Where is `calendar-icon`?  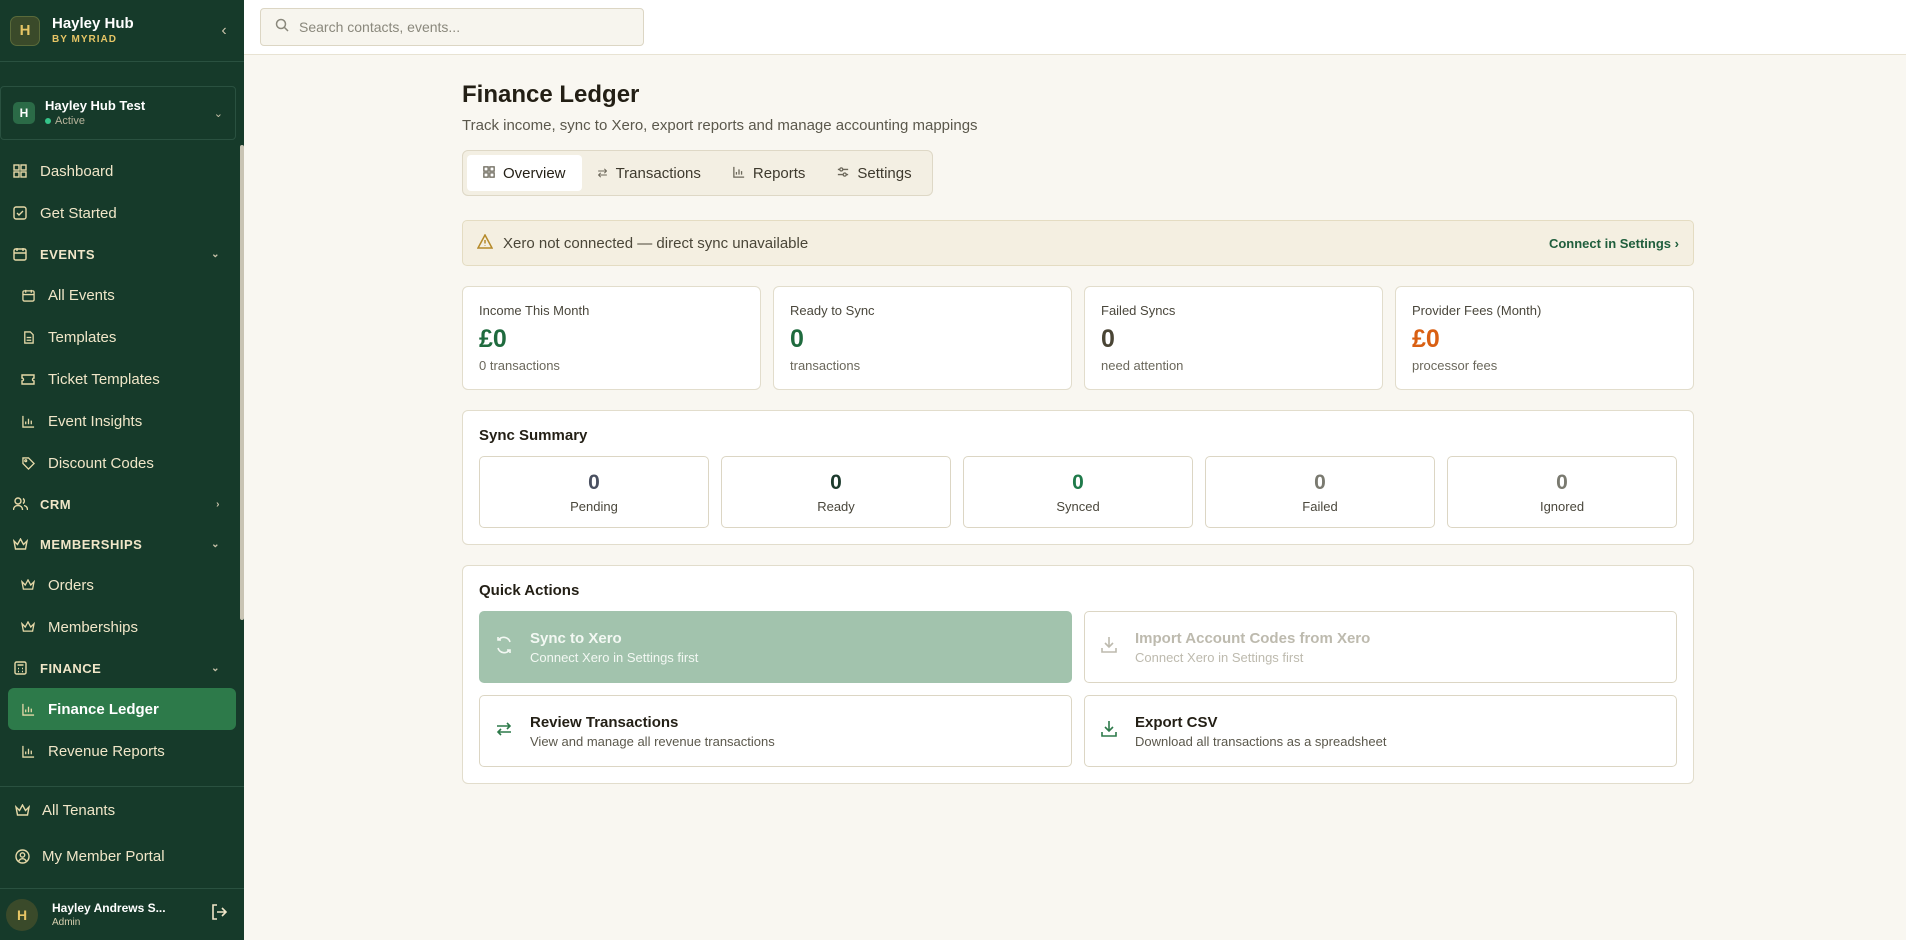 calendar-icon is located at coordinates (20, 254).